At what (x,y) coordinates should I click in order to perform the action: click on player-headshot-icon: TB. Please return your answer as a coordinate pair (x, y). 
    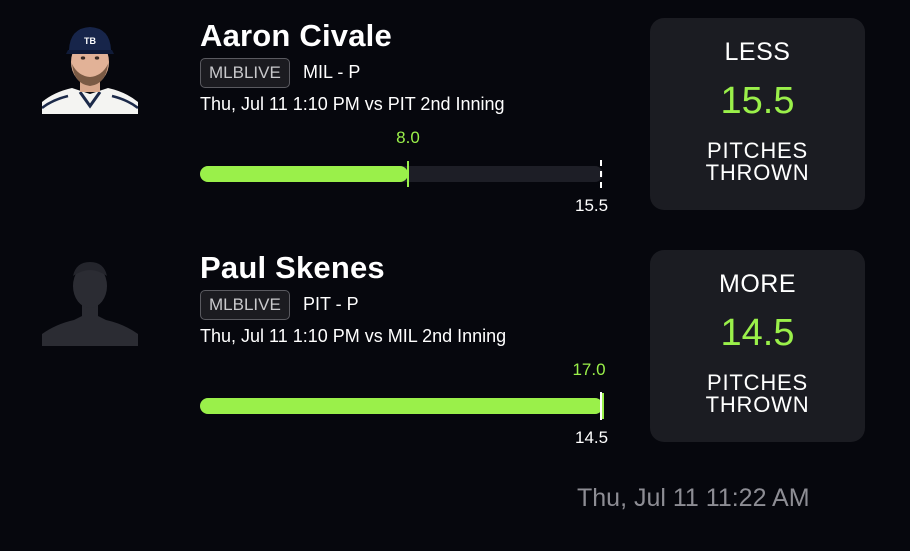
    Looking at the image, I should click on (90, 68).